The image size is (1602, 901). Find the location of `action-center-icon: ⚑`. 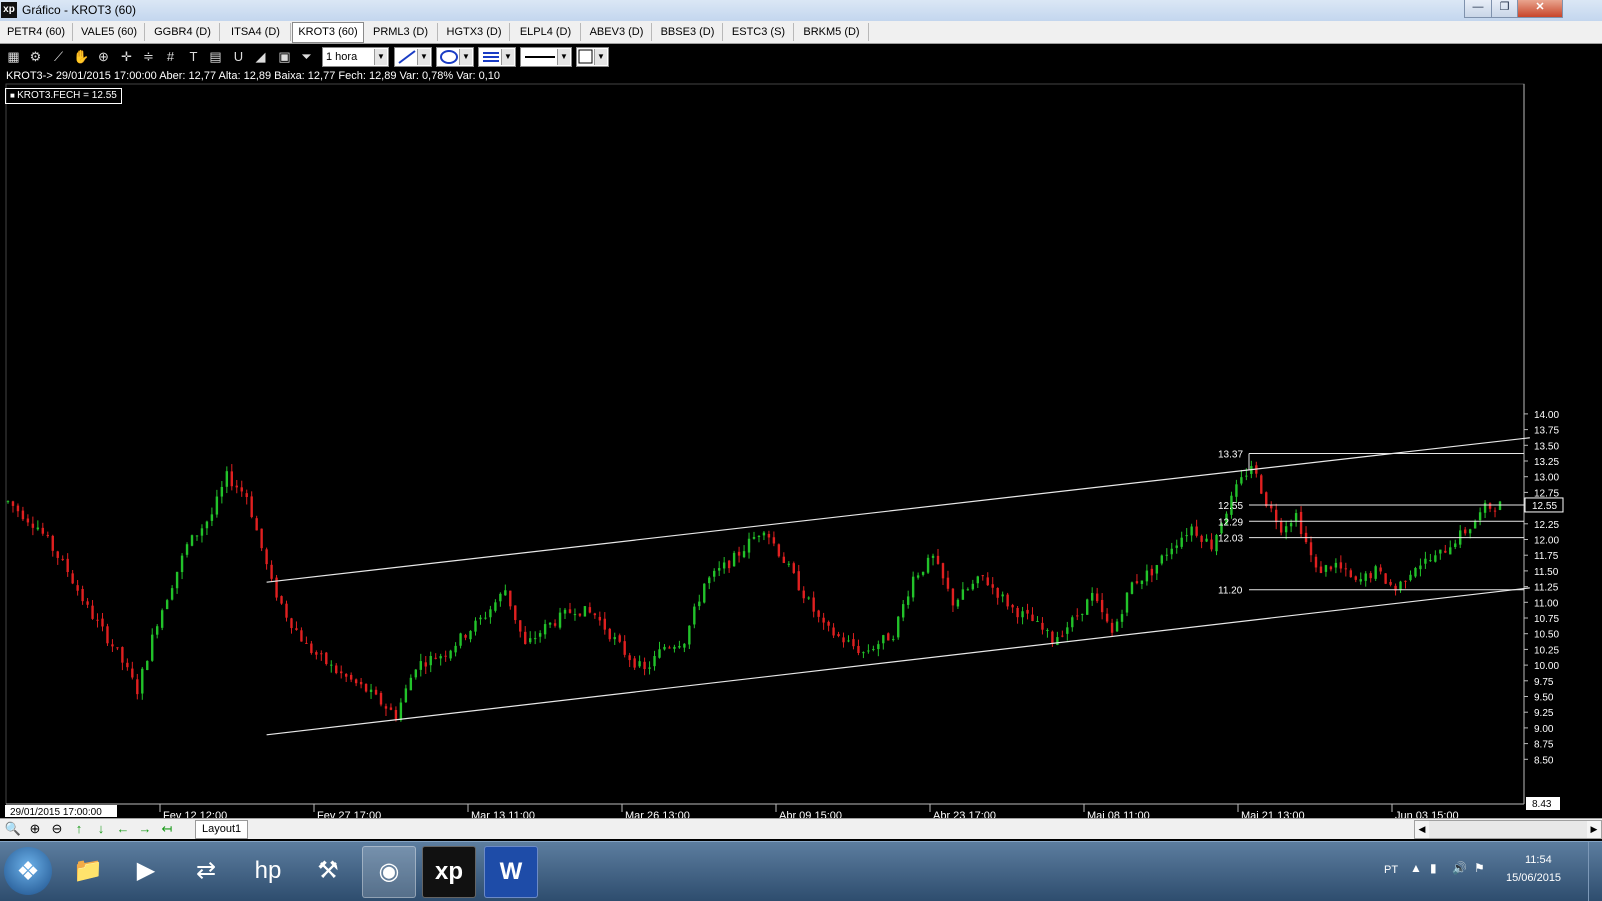

action-center-icon: ⚑ is located at coordinates (1479, 868).